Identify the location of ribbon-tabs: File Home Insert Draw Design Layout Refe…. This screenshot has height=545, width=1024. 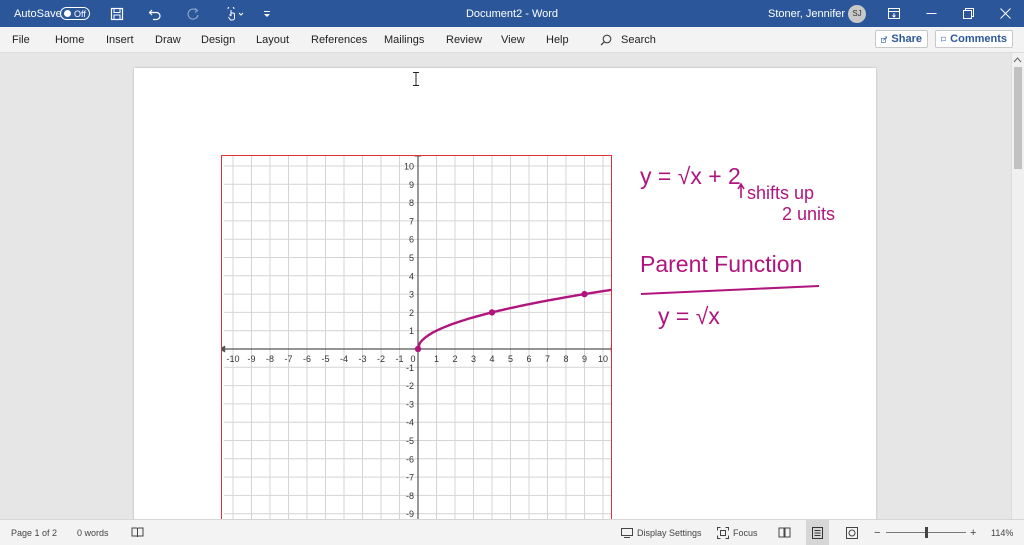
(512, 40).